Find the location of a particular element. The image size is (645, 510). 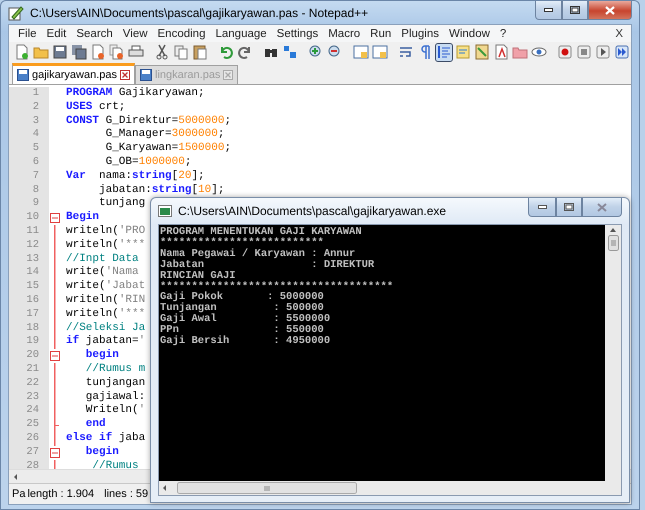

console-line: Gaji Bersih : 4950000 is located at coordinates (246, 341).